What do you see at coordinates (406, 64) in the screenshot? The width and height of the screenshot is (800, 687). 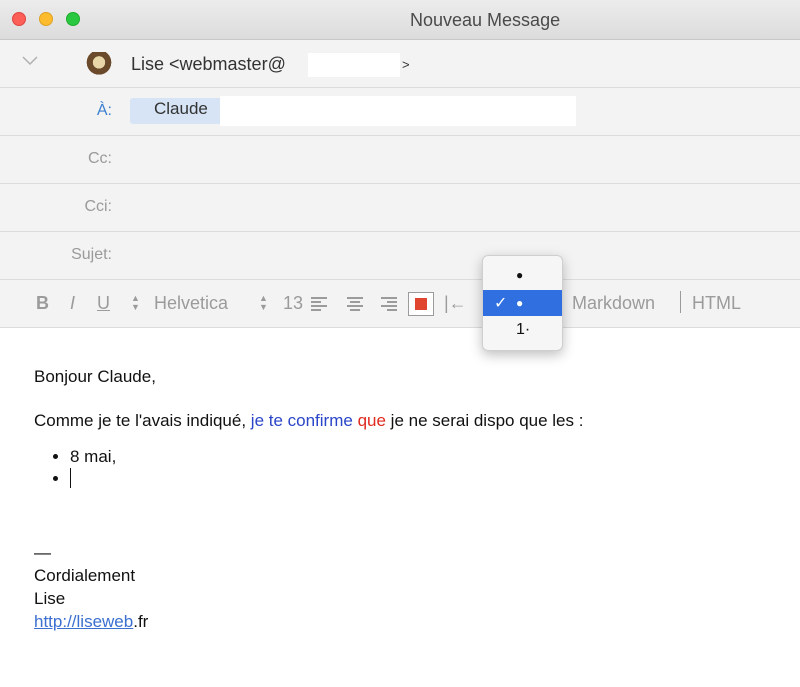 I see `from-address-end: >` at bounding box center [406, 64].